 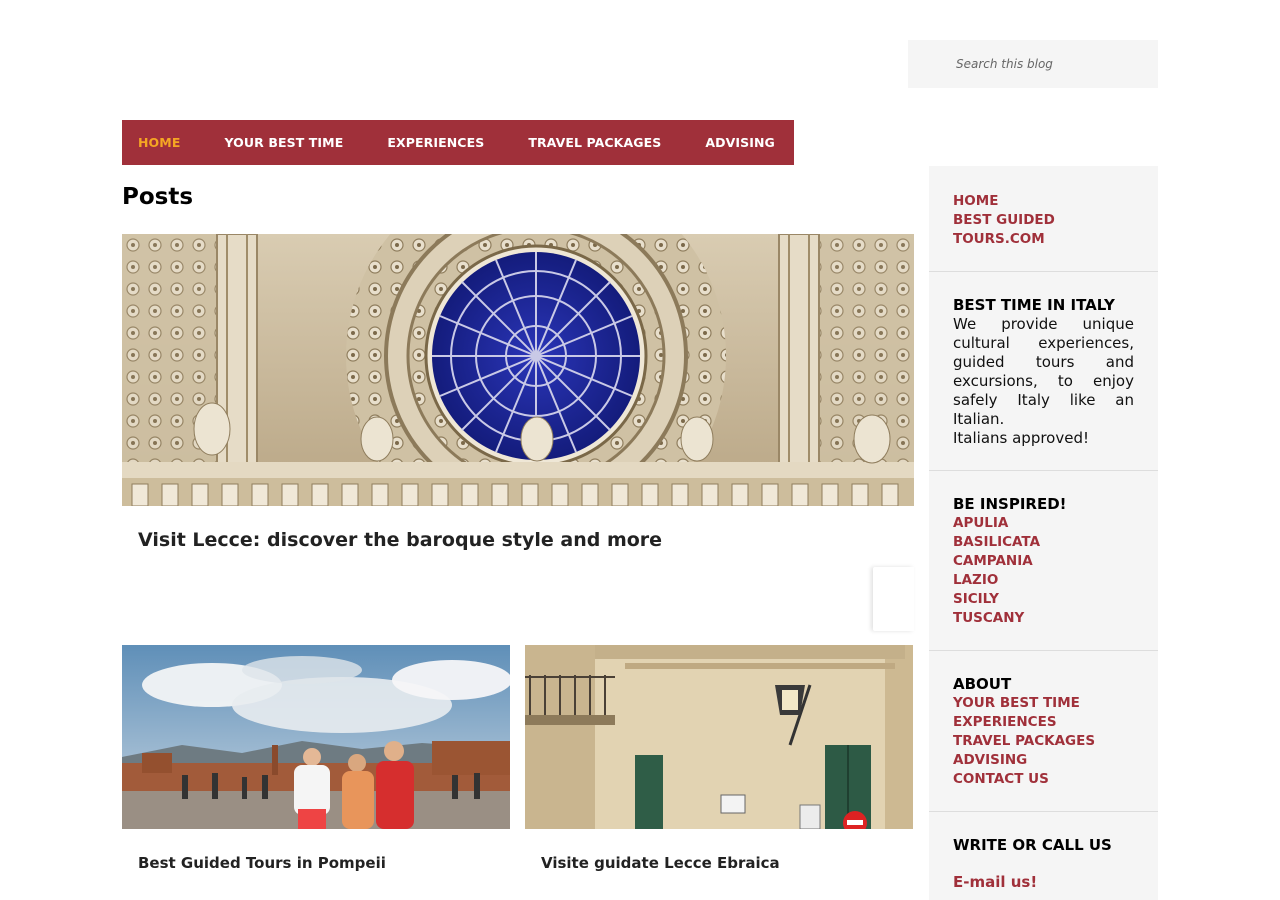 What do you see at coordinates (893, 599) in the screenshot?
I see `recaptcha-badge` at bounding box center [893, 599].